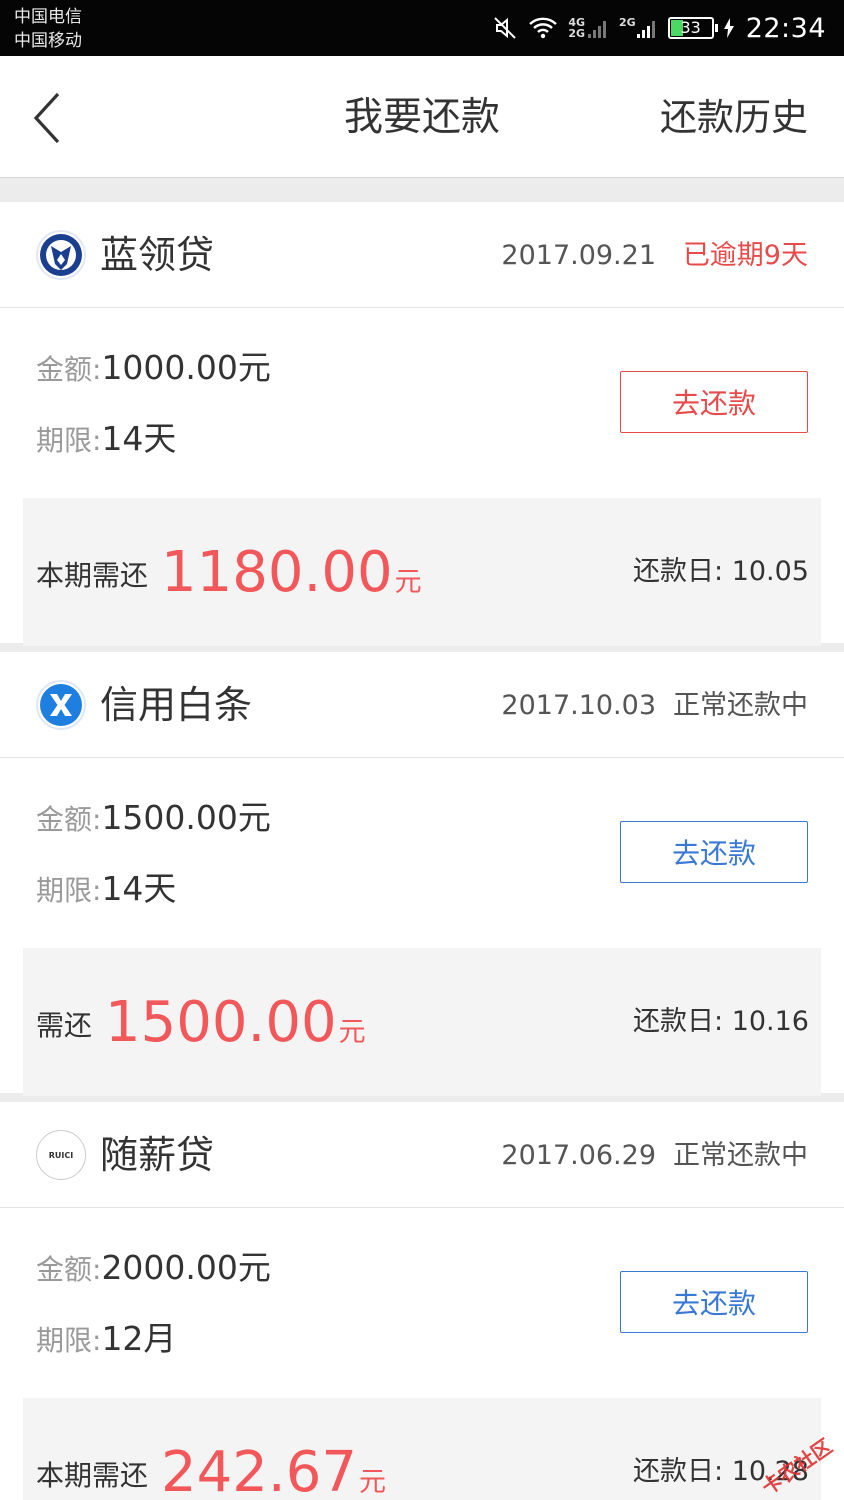 This screenshot has height=1500, width=844. What do you see at coordinates (422, 117) in the screenshot?
I see `nav-bar: 我要还款 还款历史` at bounding box center [422, 117].